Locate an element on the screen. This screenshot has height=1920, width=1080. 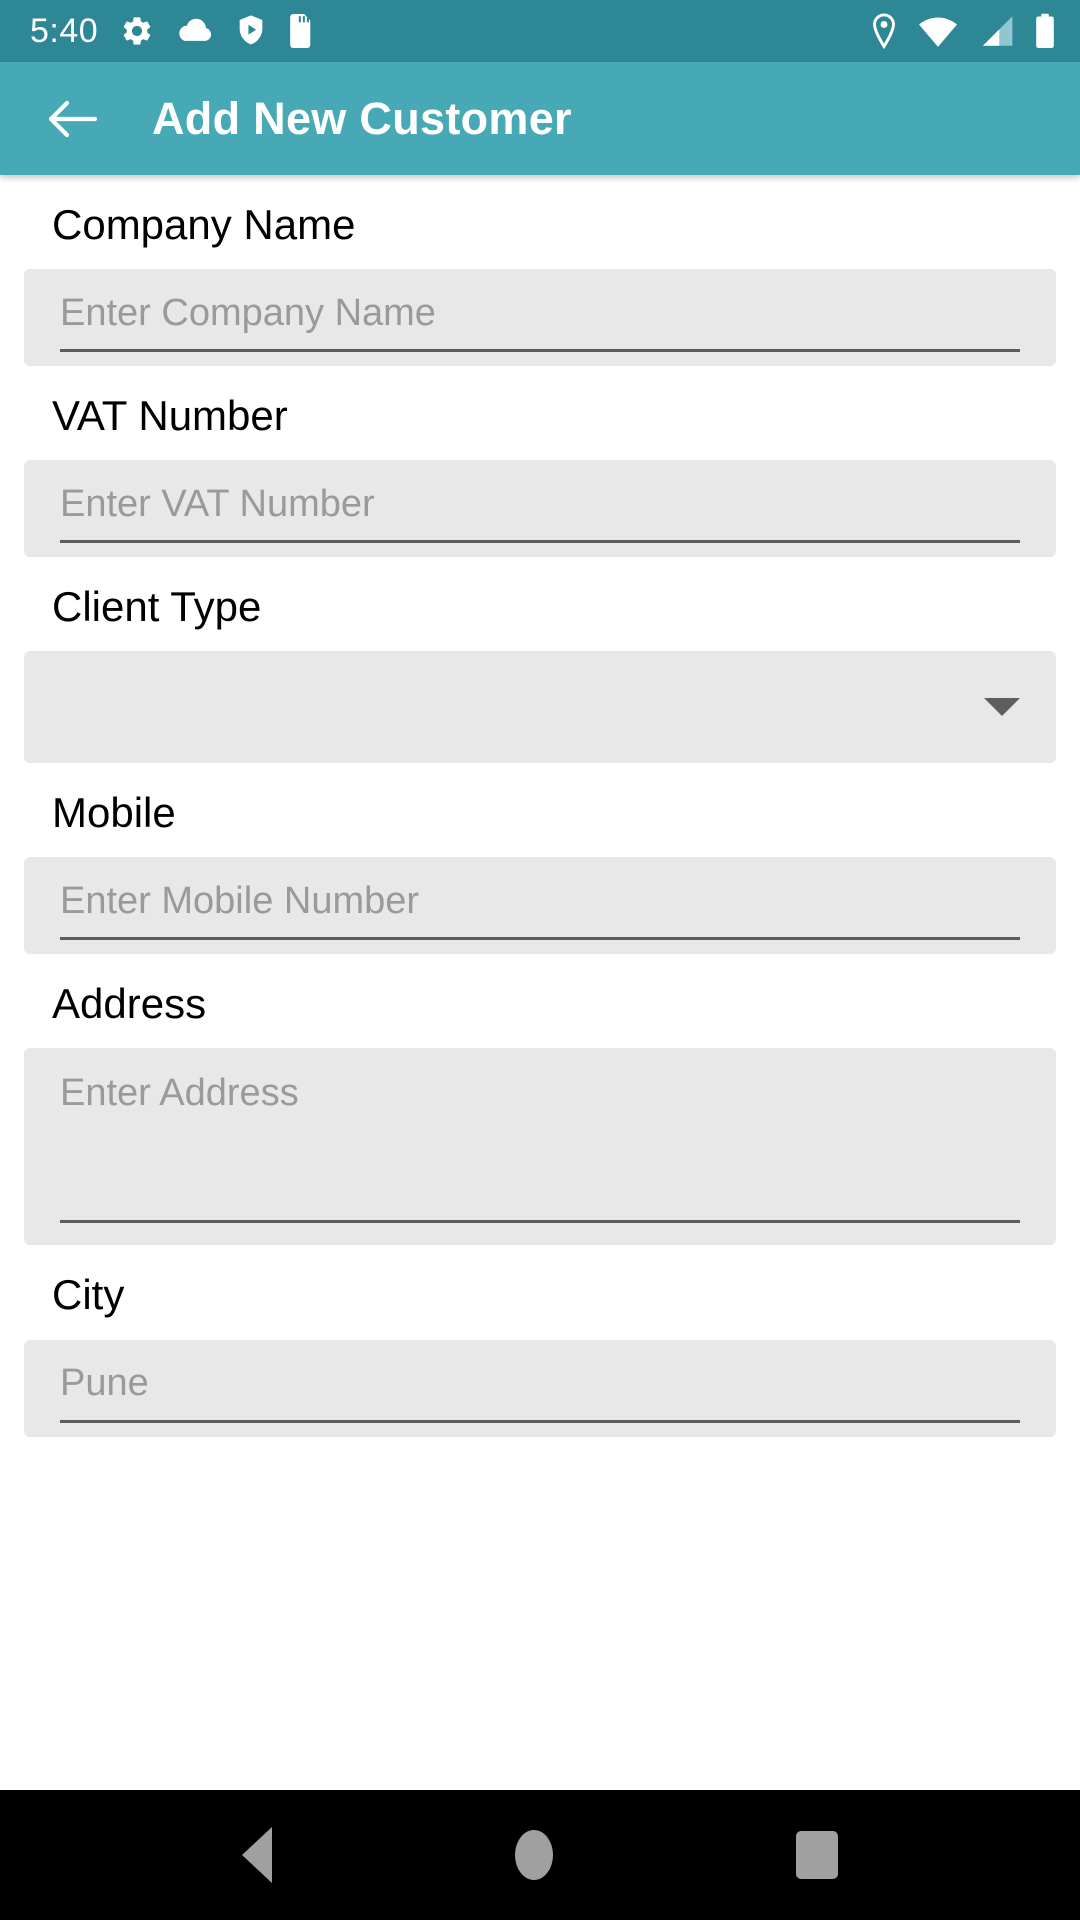
field-city: City Pune is located at coordinates (540, 1341).